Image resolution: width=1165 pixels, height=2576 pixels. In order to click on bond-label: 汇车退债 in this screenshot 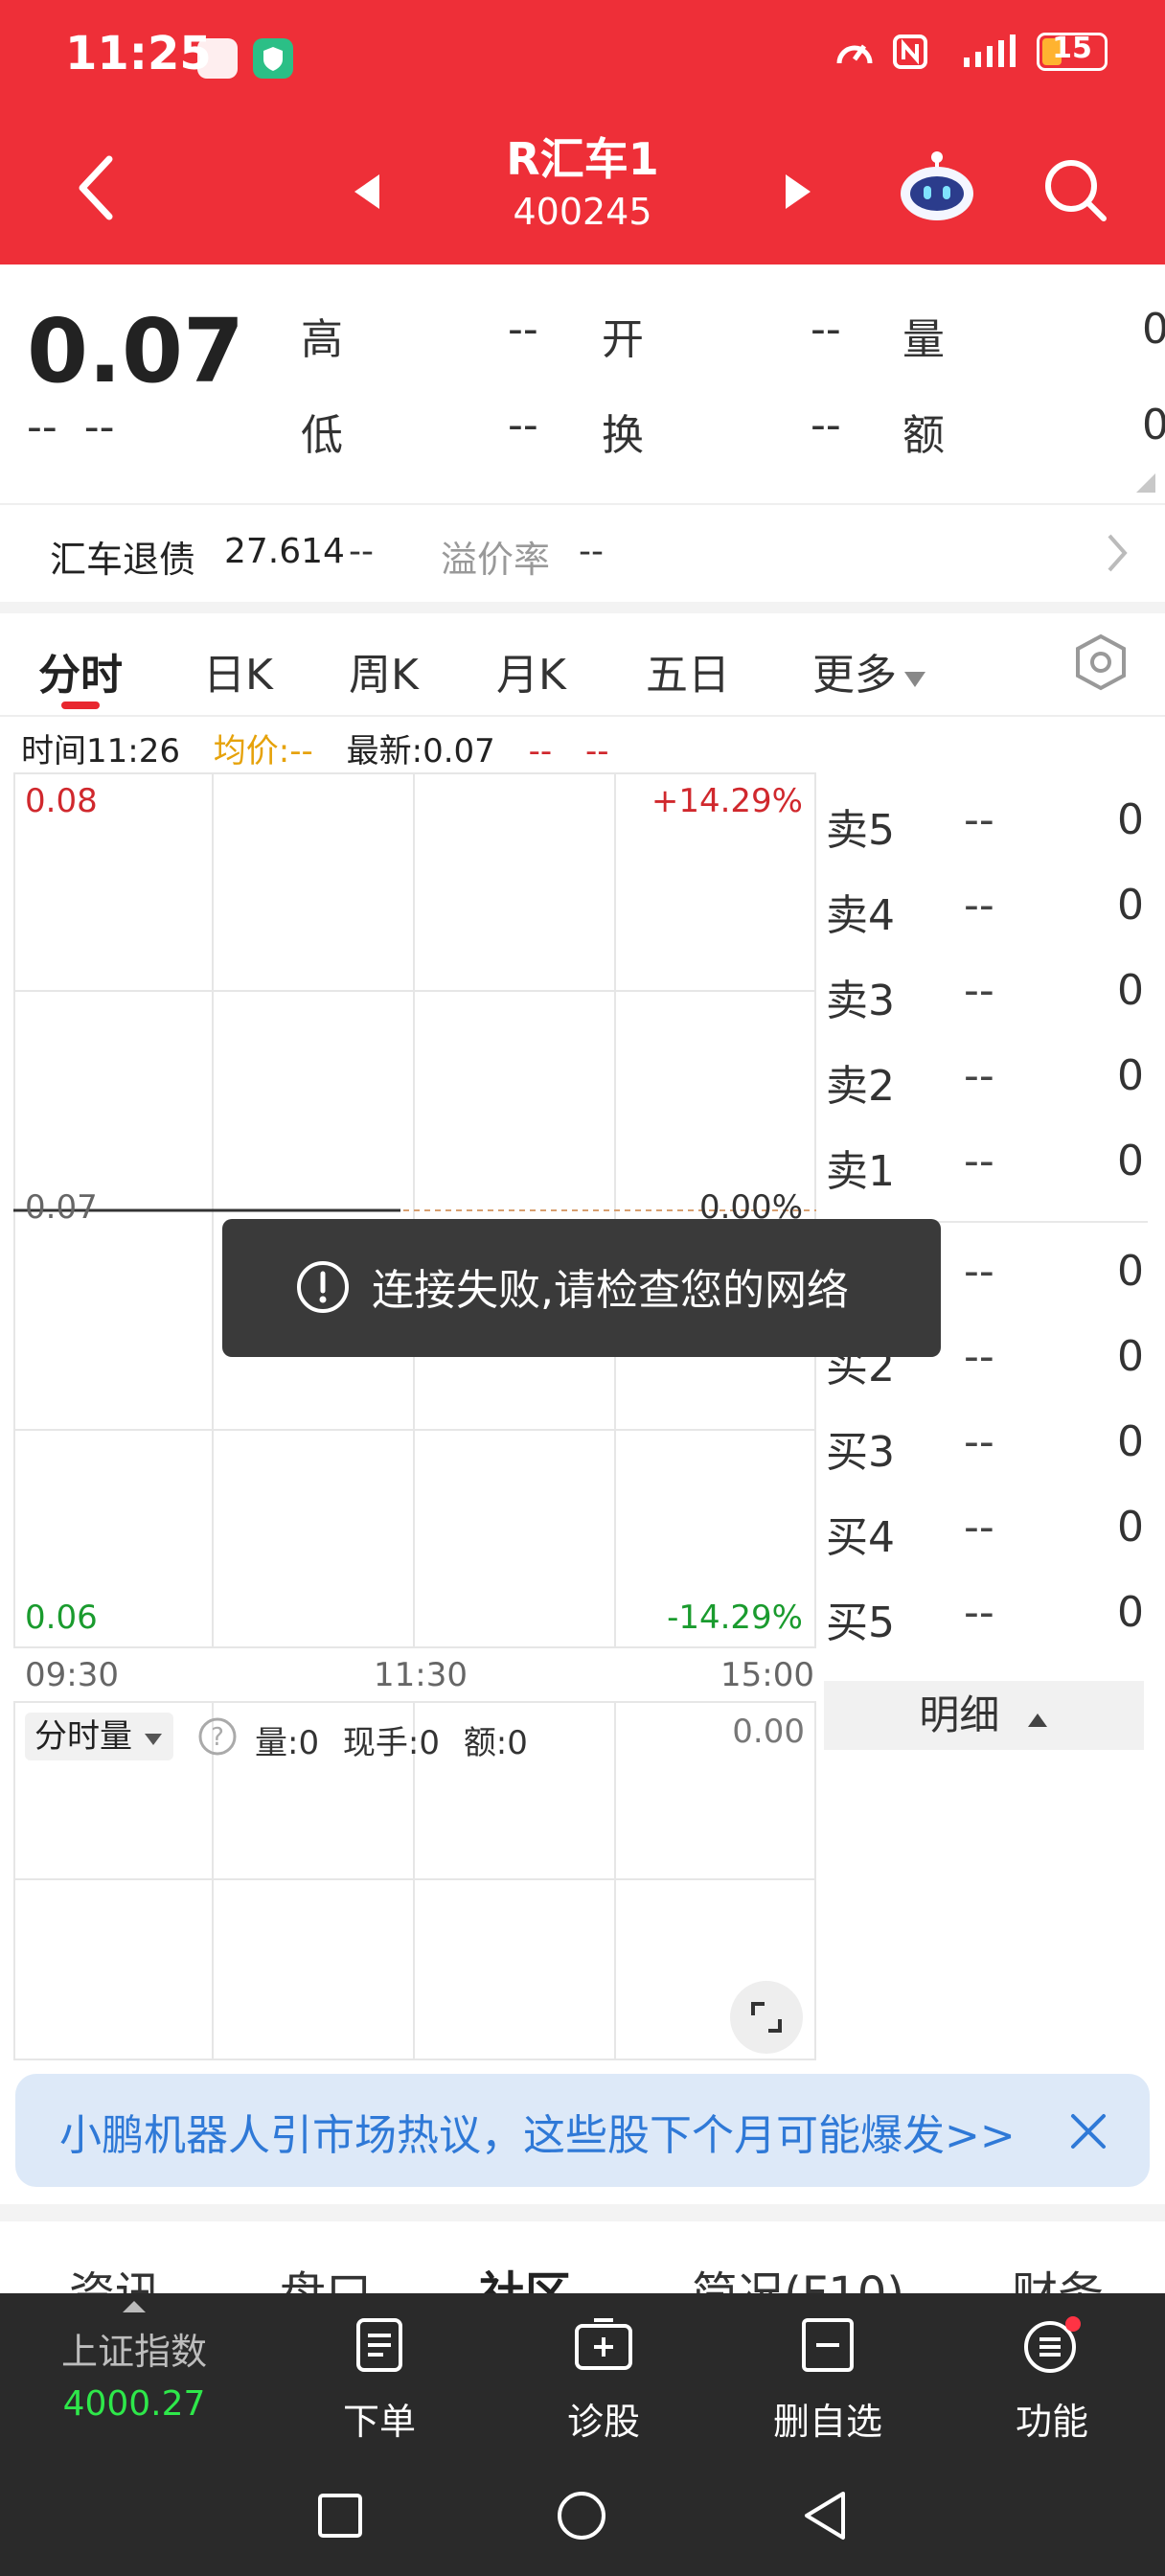, I will do `click(123, 560)`.